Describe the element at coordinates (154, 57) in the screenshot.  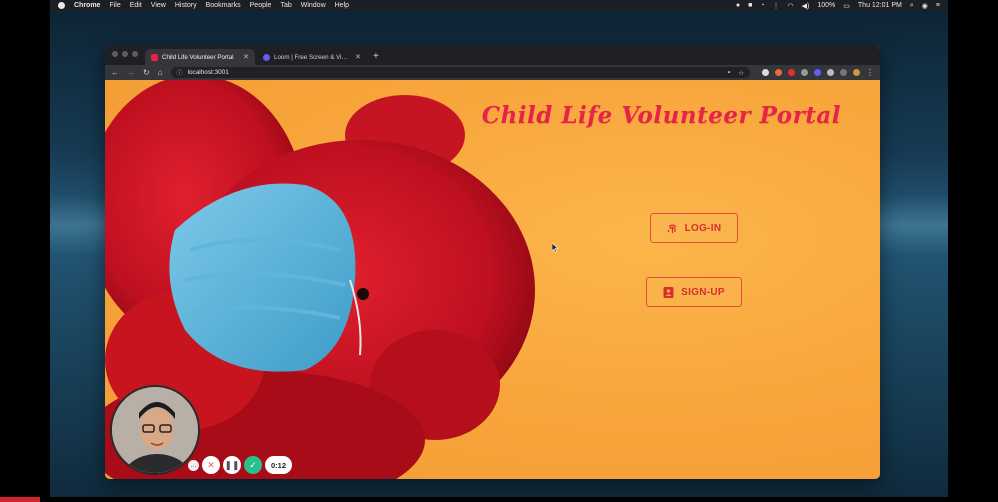
I see `portal-favicon-icon` at that location.